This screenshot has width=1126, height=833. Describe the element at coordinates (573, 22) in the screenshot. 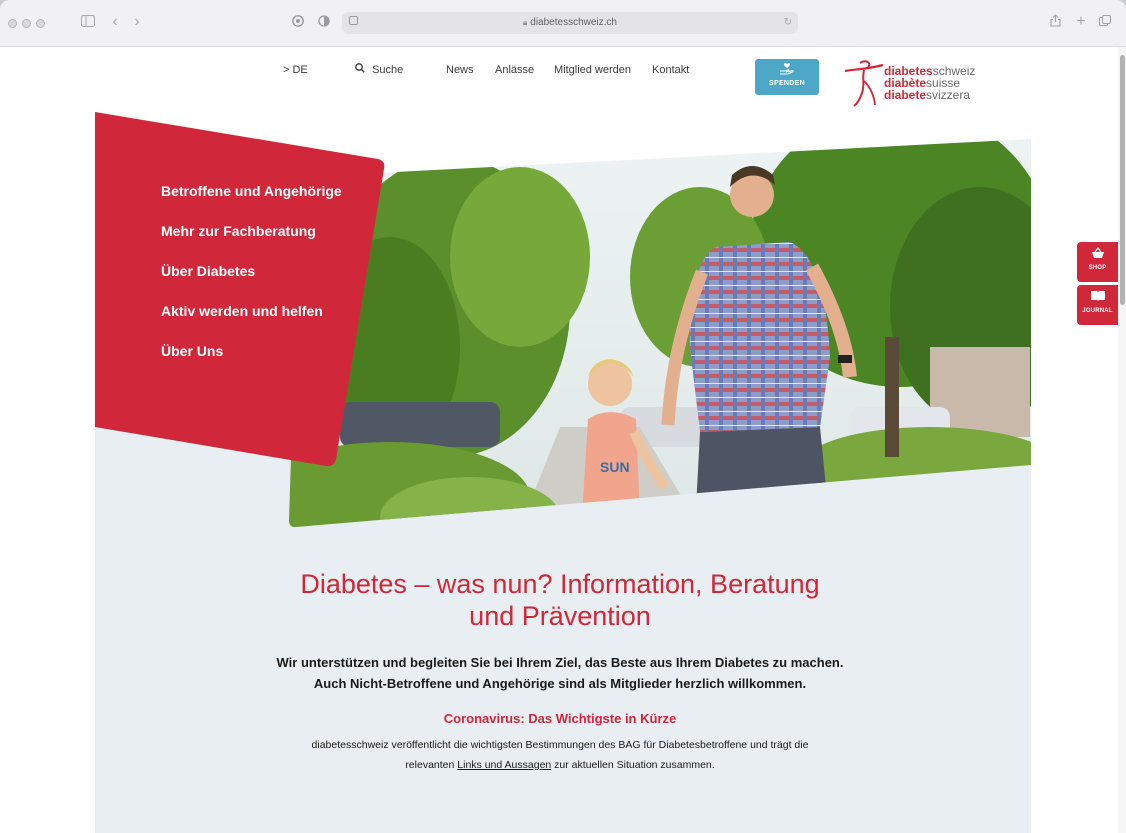

I see `url-text: diabetesschweiz.ch` at that location.